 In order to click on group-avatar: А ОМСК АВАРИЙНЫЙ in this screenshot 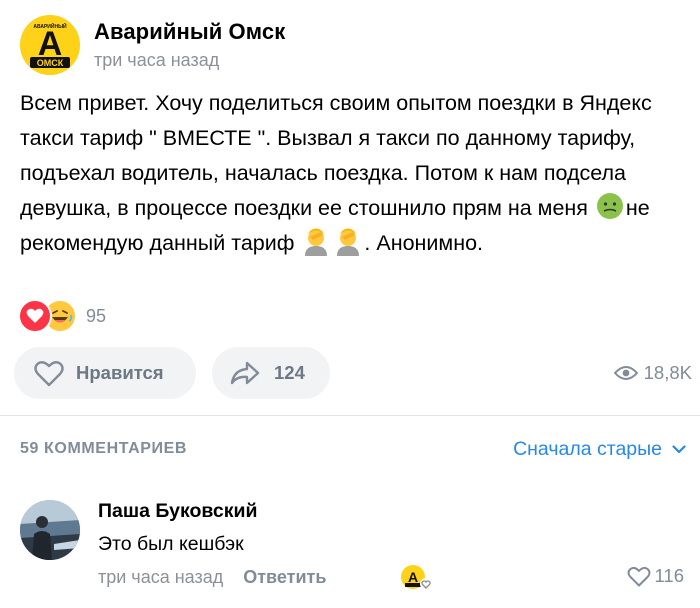, I will do `click(50, 45)`.